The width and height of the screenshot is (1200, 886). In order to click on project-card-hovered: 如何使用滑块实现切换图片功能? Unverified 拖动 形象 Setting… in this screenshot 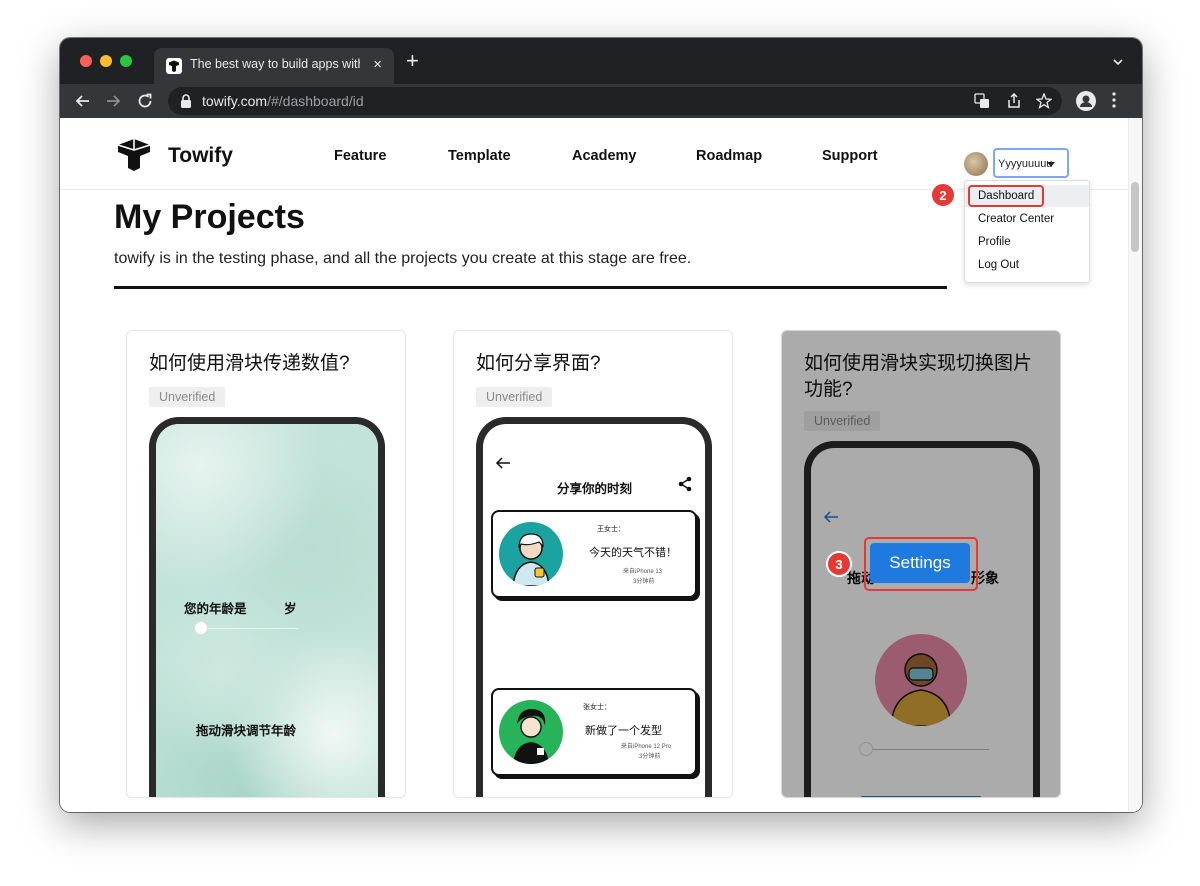, I will do `click(921, 564)`.